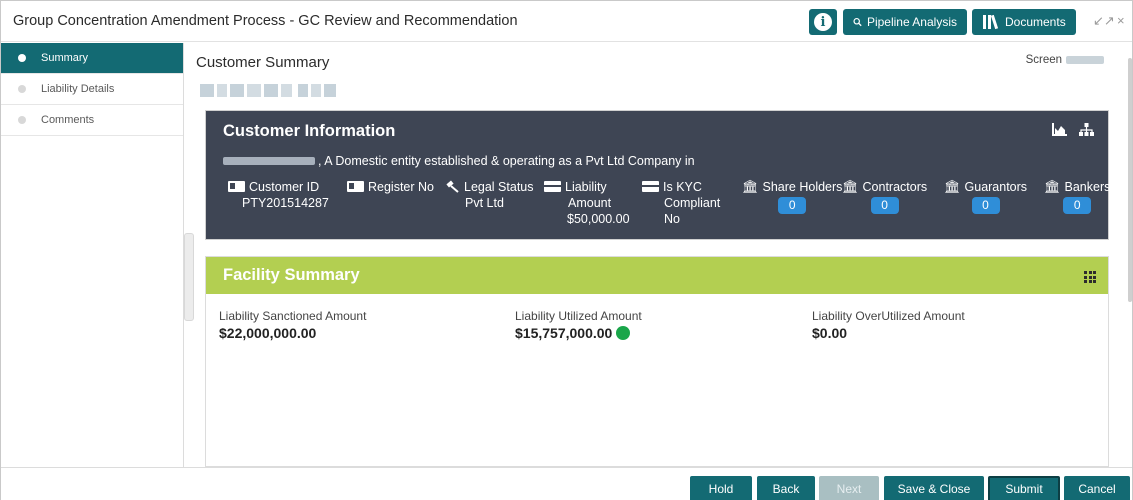 This screenshot has width=1133, height=500. Describe the element at coordinates (857, 22) in the screenshot. I see `search-icon` at that location.